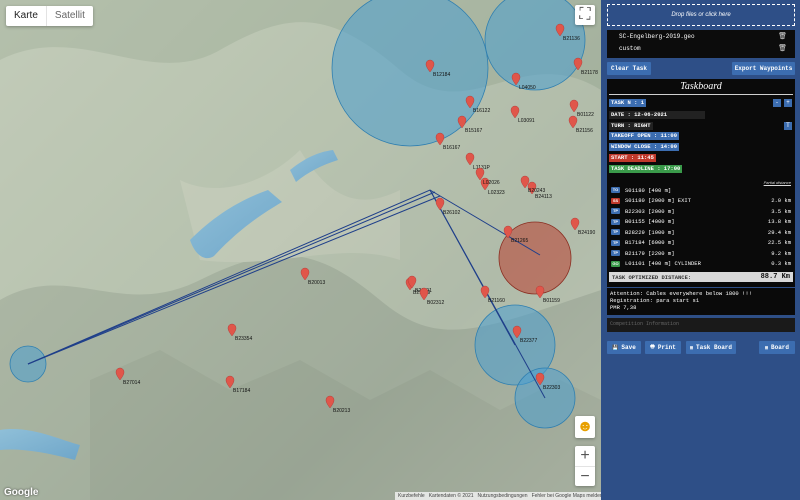  What do you see at coordinates (652, 277) in the screenshot?
I see `optimized-distance-label: TASK OPTIMIZED DISTANCE:` at bounding box center [652, 277].